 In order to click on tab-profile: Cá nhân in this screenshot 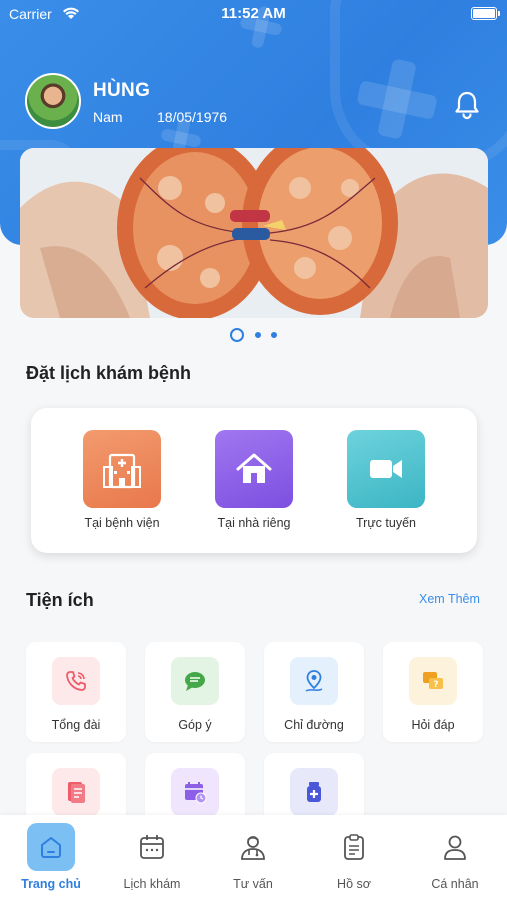, I will do `click(455, 857)`.